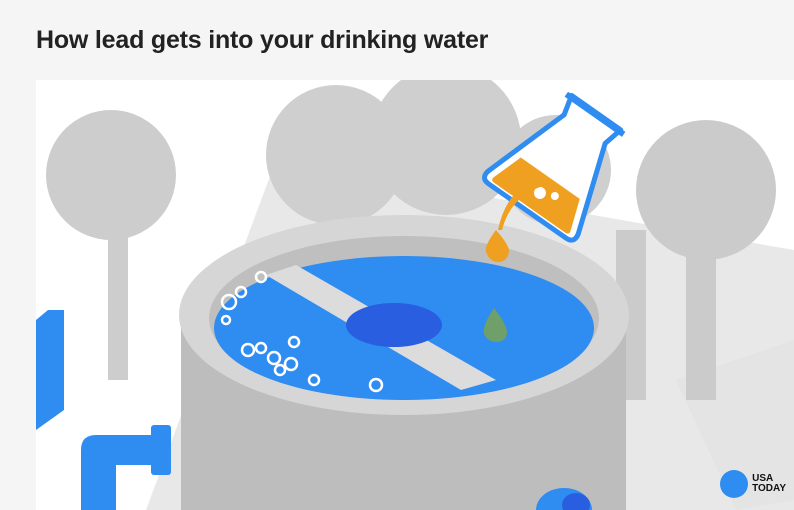 The height and width of the screenshot is (510, 794). I want to click on page-title: How lead gets into your drinking water, so click(262, 40).